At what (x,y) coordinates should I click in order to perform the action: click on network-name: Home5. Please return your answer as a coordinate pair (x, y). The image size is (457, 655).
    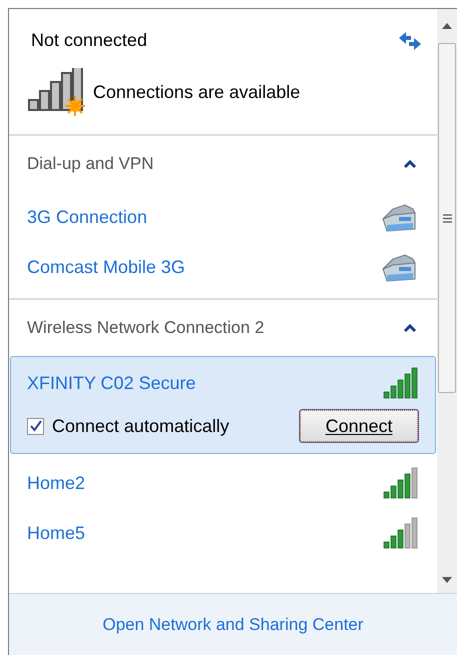
    Looking at the image, I should click on (56, 533).